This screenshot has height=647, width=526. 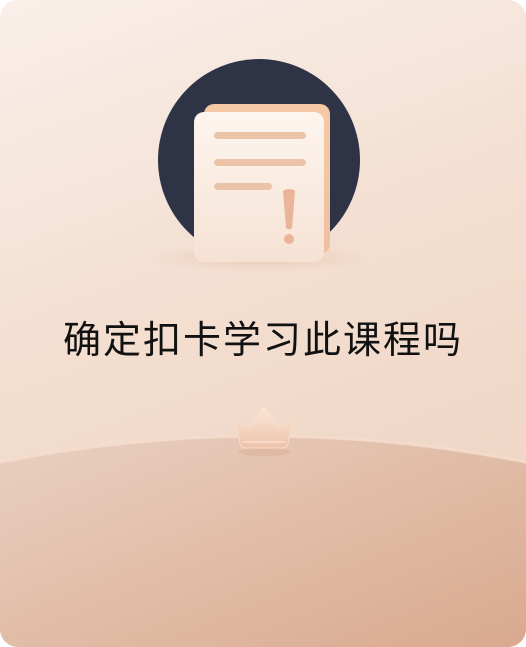 I want to click on crown-icon, so click(x=264, y=431).